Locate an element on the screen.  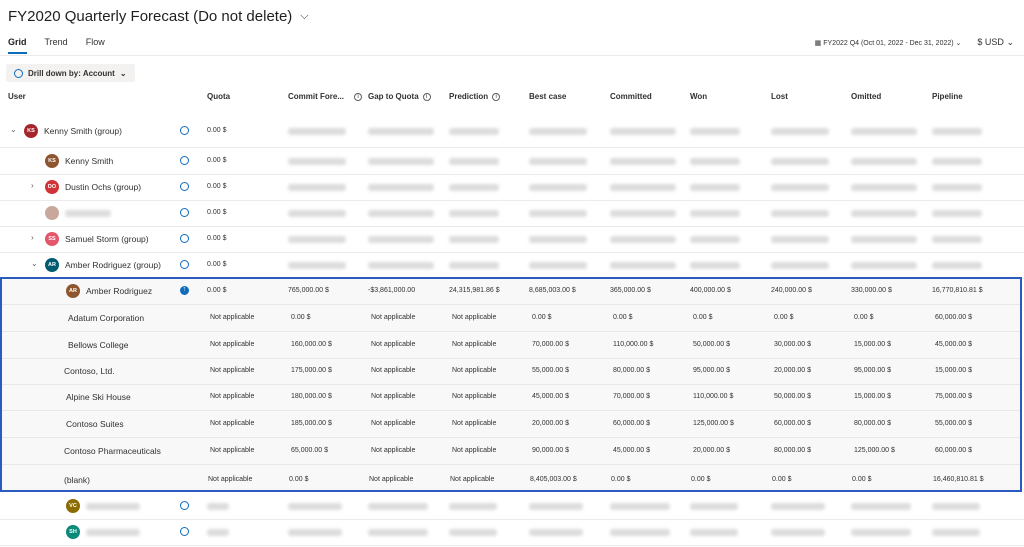
value-cell: 60,000.00 $ is located at coordinates (953, 450).